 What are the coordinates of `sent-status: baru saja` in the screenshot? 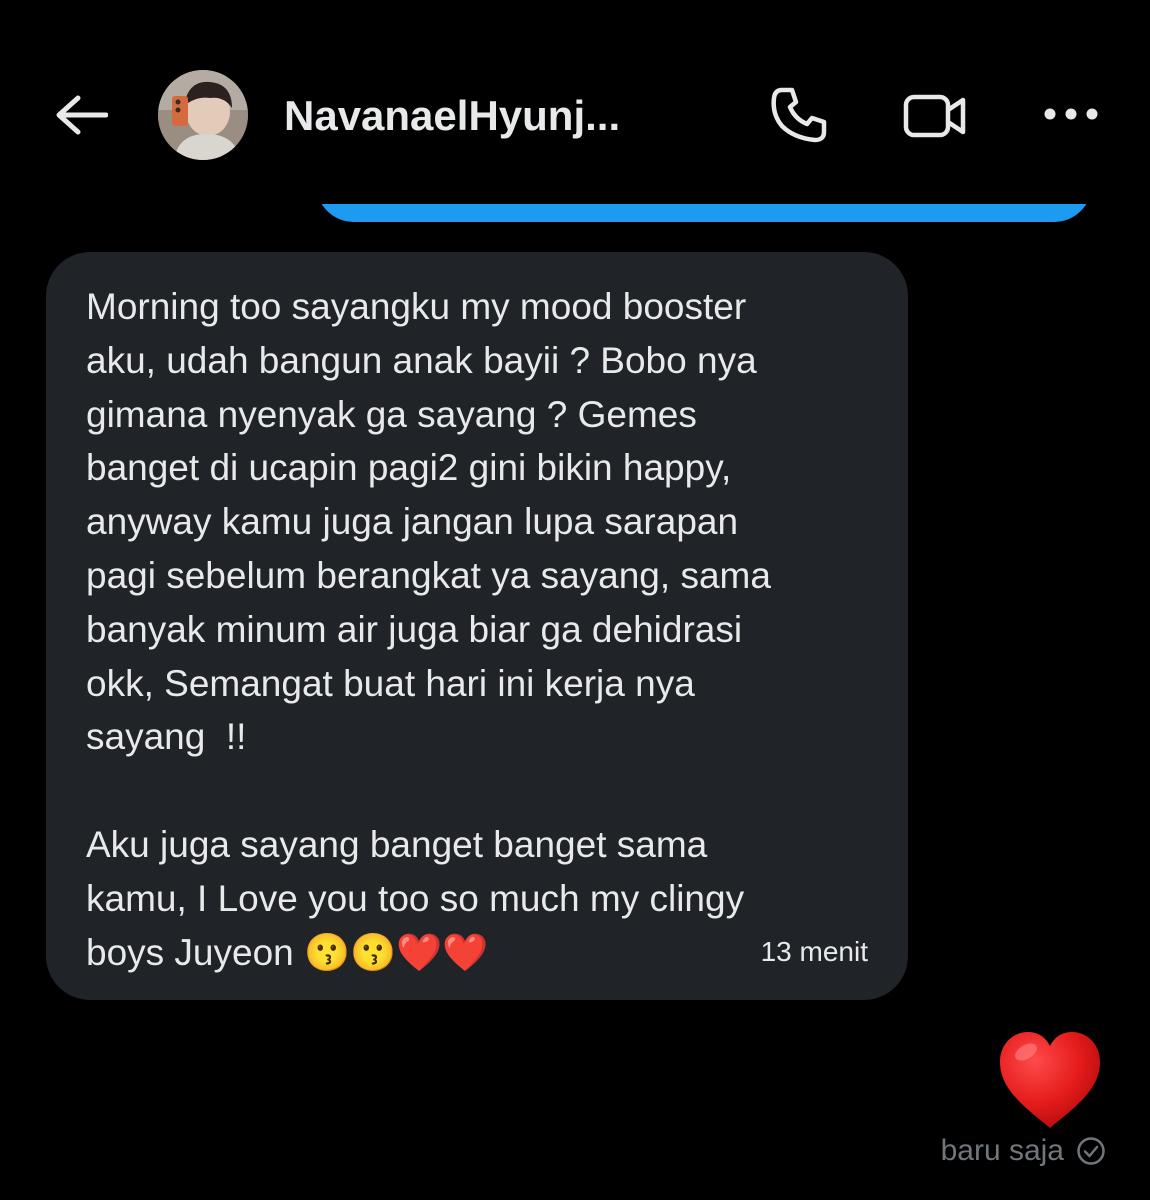 It's located at (1023, 1151).